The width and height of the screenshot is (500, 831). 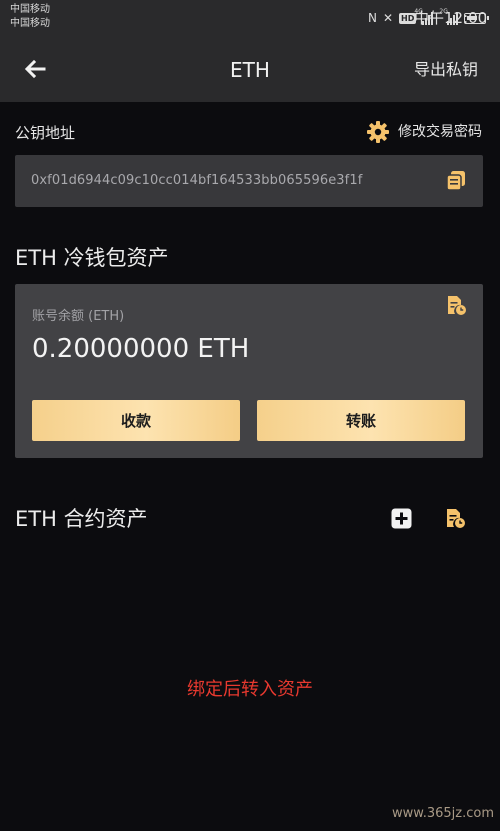 What do you see at coordinates (30, 9) in the screenshot?
I see `carrier-1: 中国移动` at bounding box center [30, 9].